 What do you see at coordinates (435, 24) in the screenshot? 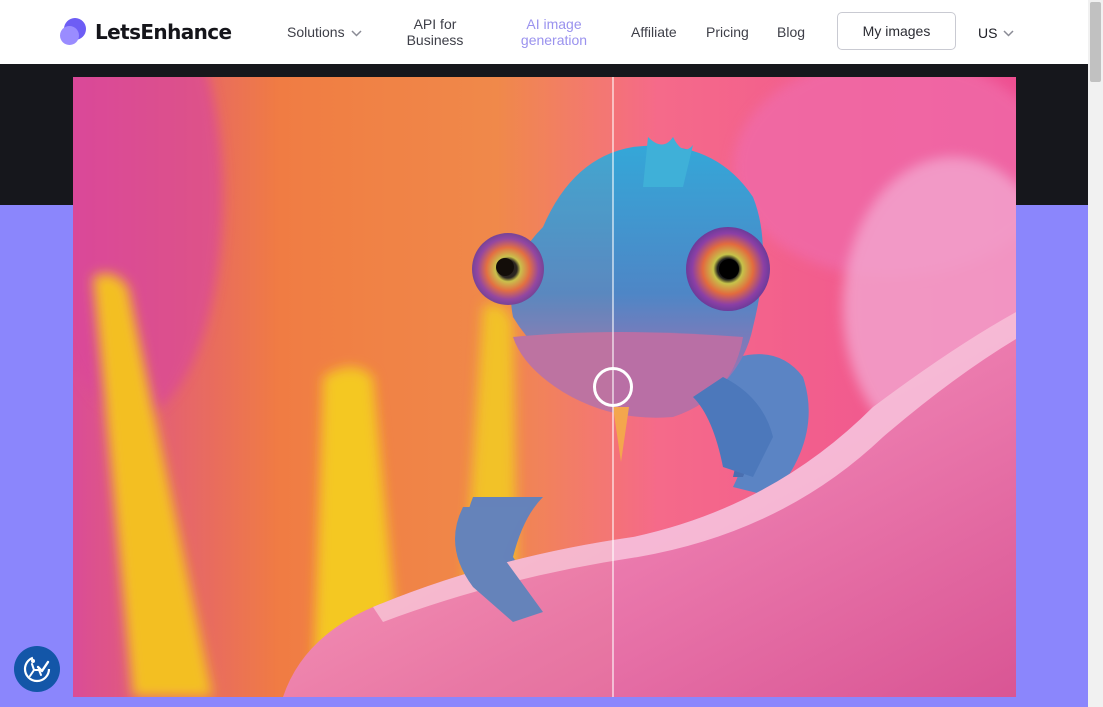
I see `nav-api-line1: API for` at bounding box center [435, 24].